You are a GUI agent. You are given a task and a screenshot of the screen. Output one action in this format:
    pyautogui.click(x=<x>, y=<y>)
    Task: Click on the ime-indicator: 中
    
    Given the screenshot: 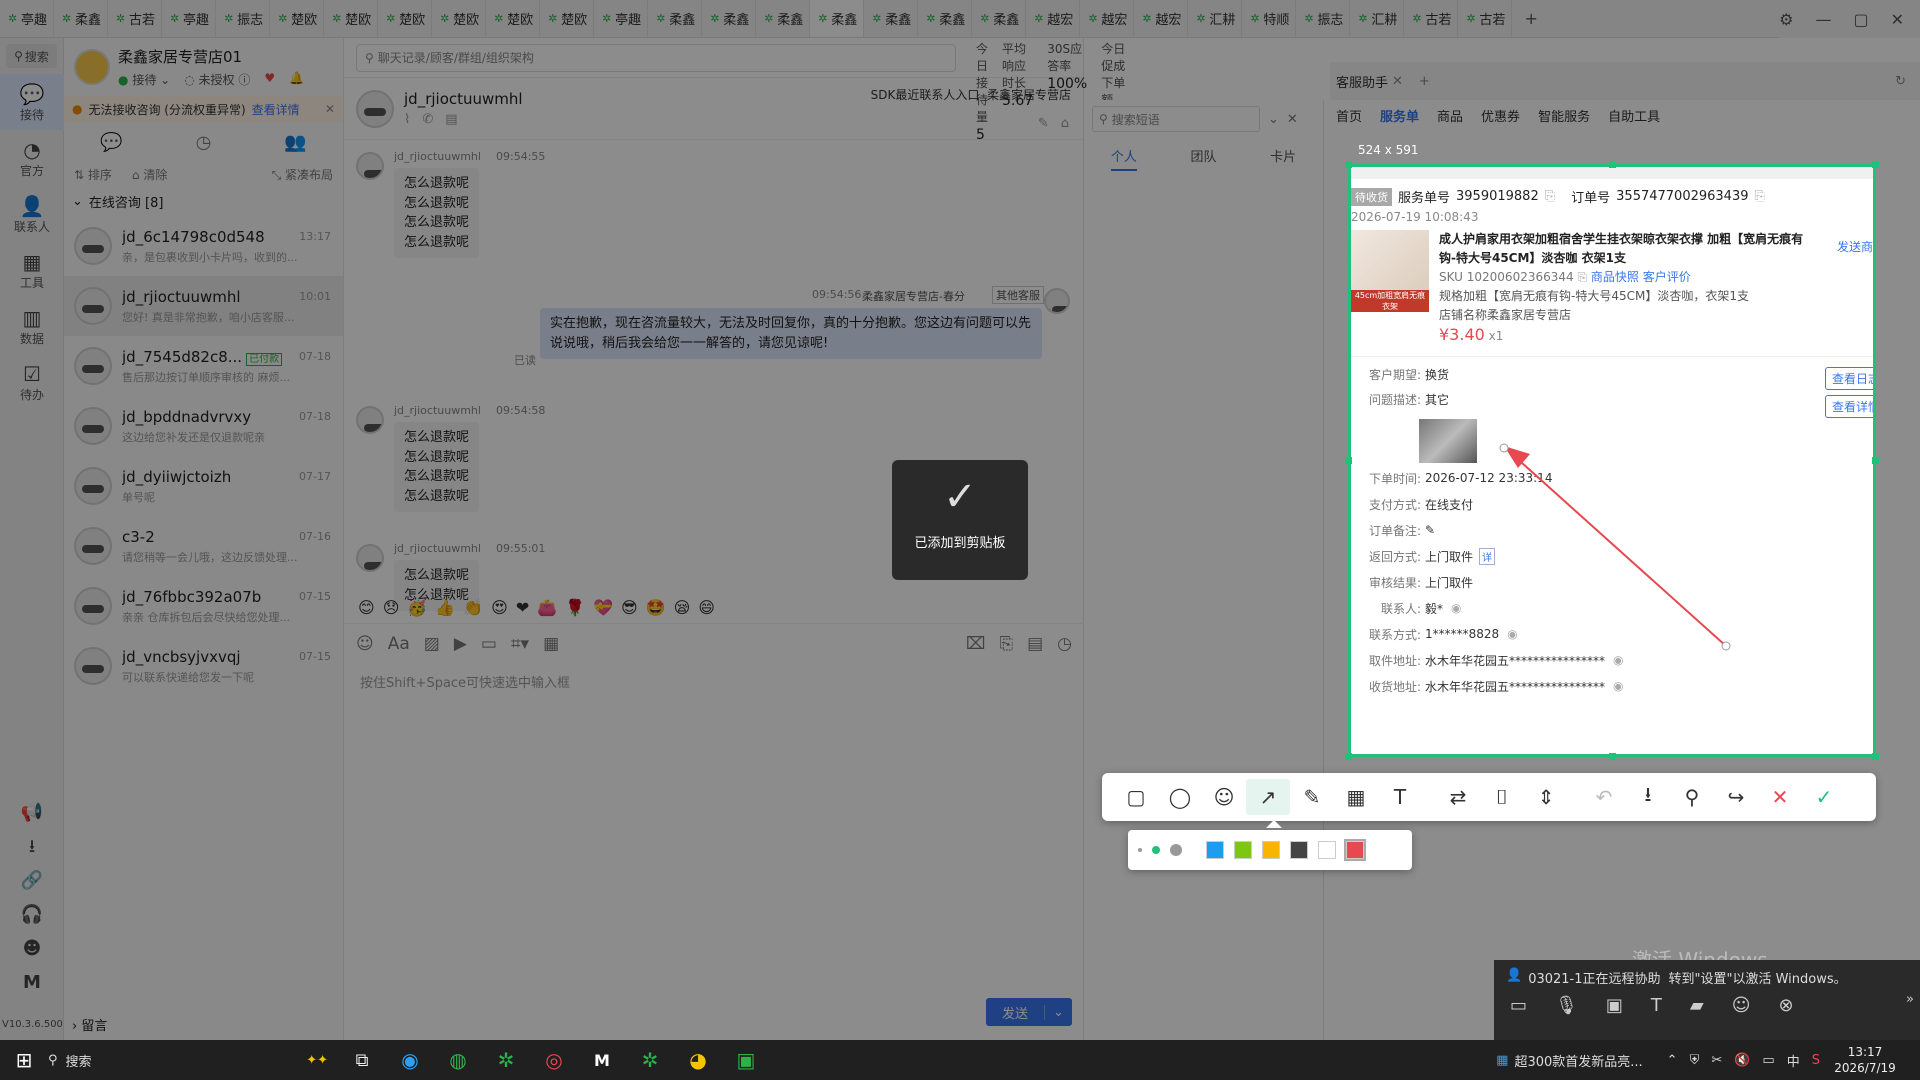 What is the action you would take?
    pyautogui.click(x=1793, y=1060)
    